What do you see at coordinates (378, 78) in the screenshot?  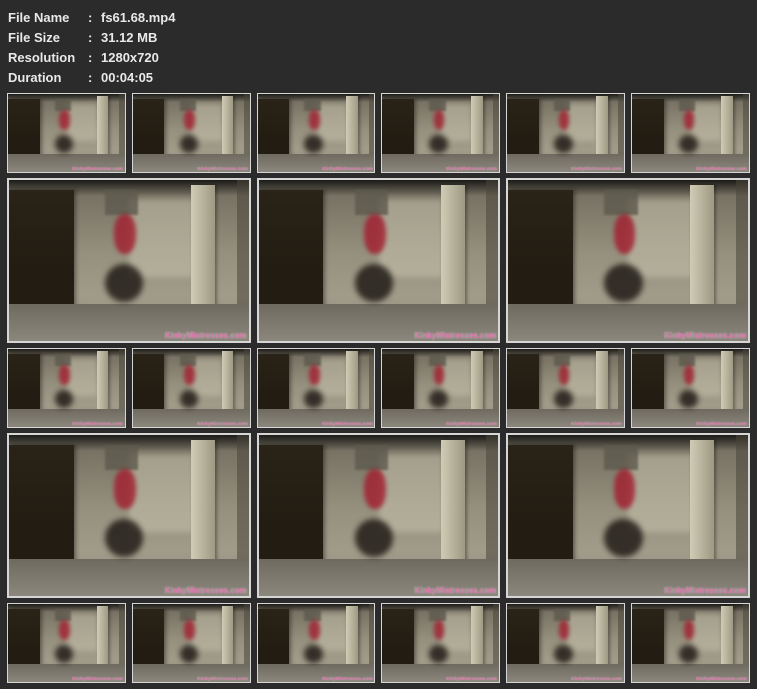 I see `duration-line: Duration:00:04:05` at bounding box center [378, 78].